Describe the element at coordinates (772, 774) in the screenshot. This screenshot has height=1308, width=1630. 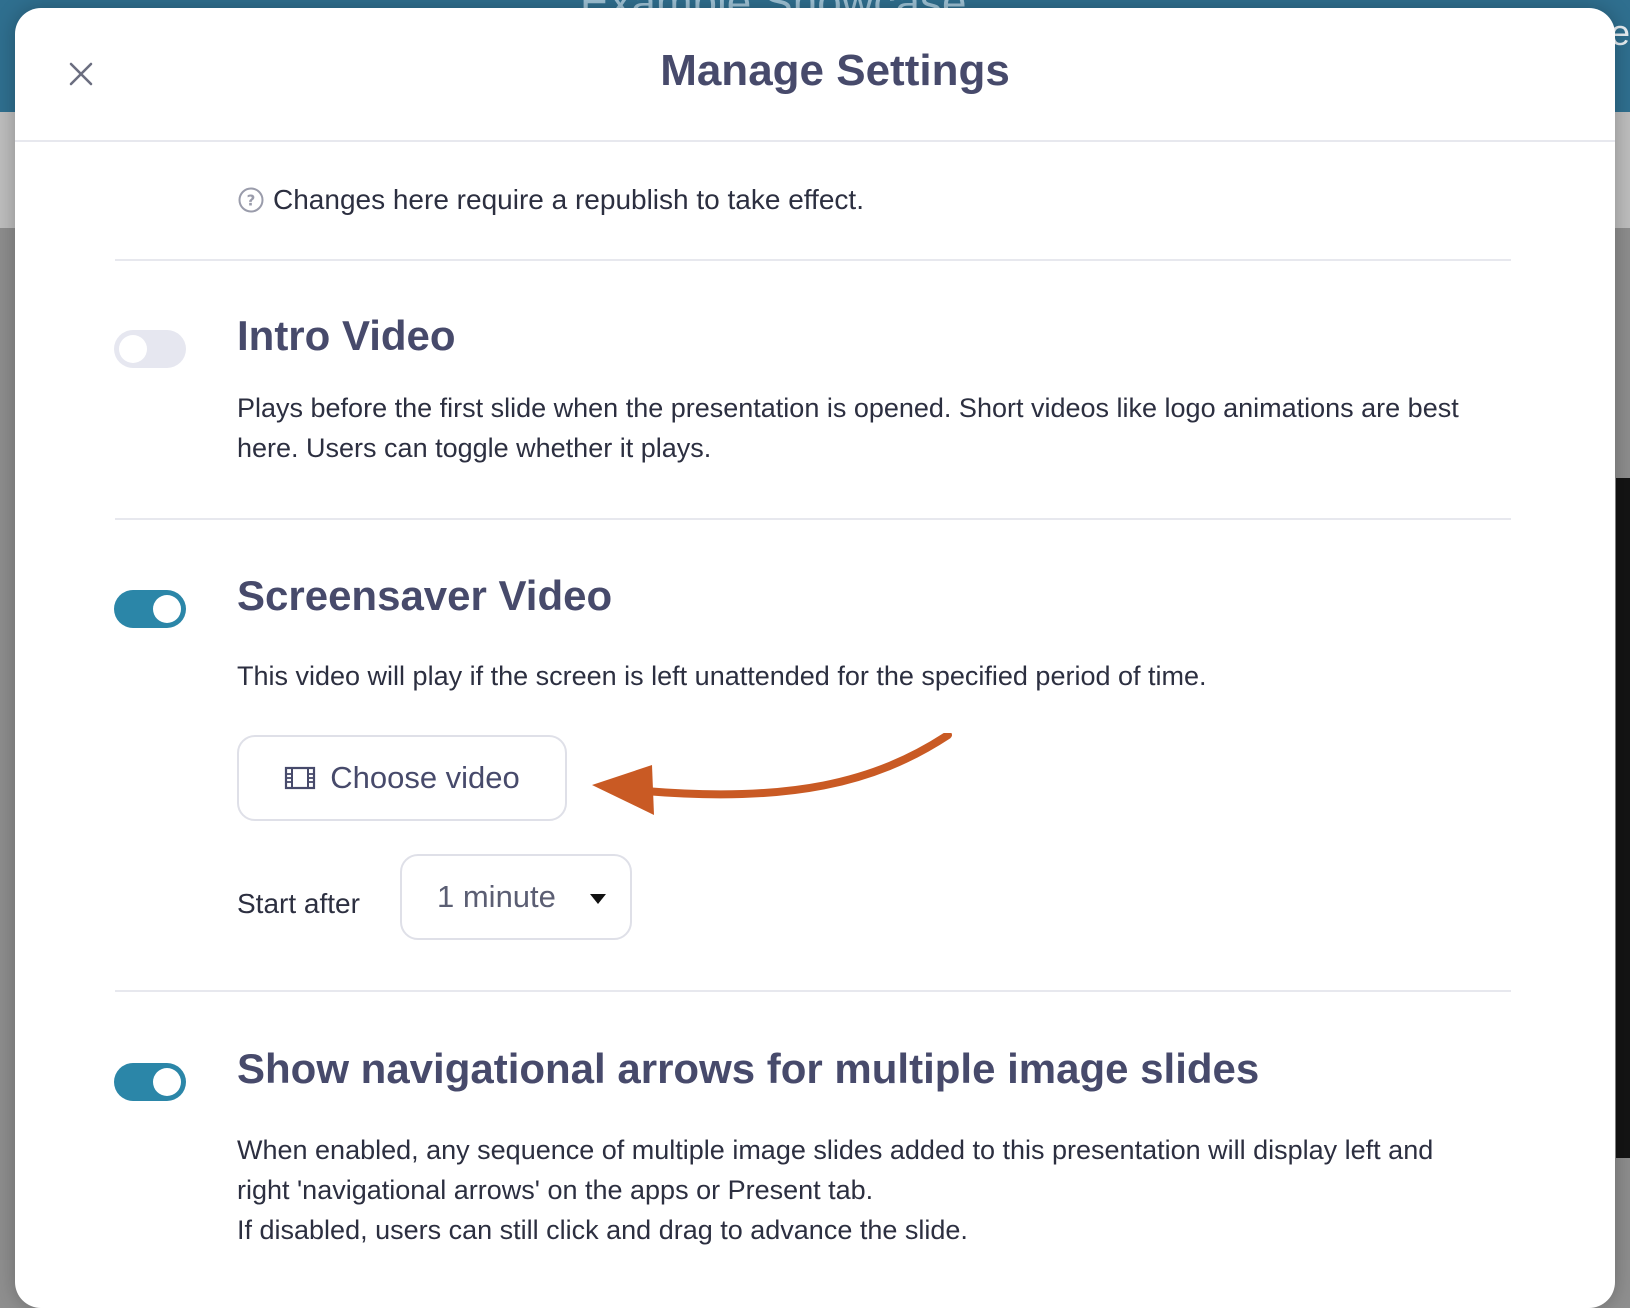
I see `annotation-arrow-icon` at that location.